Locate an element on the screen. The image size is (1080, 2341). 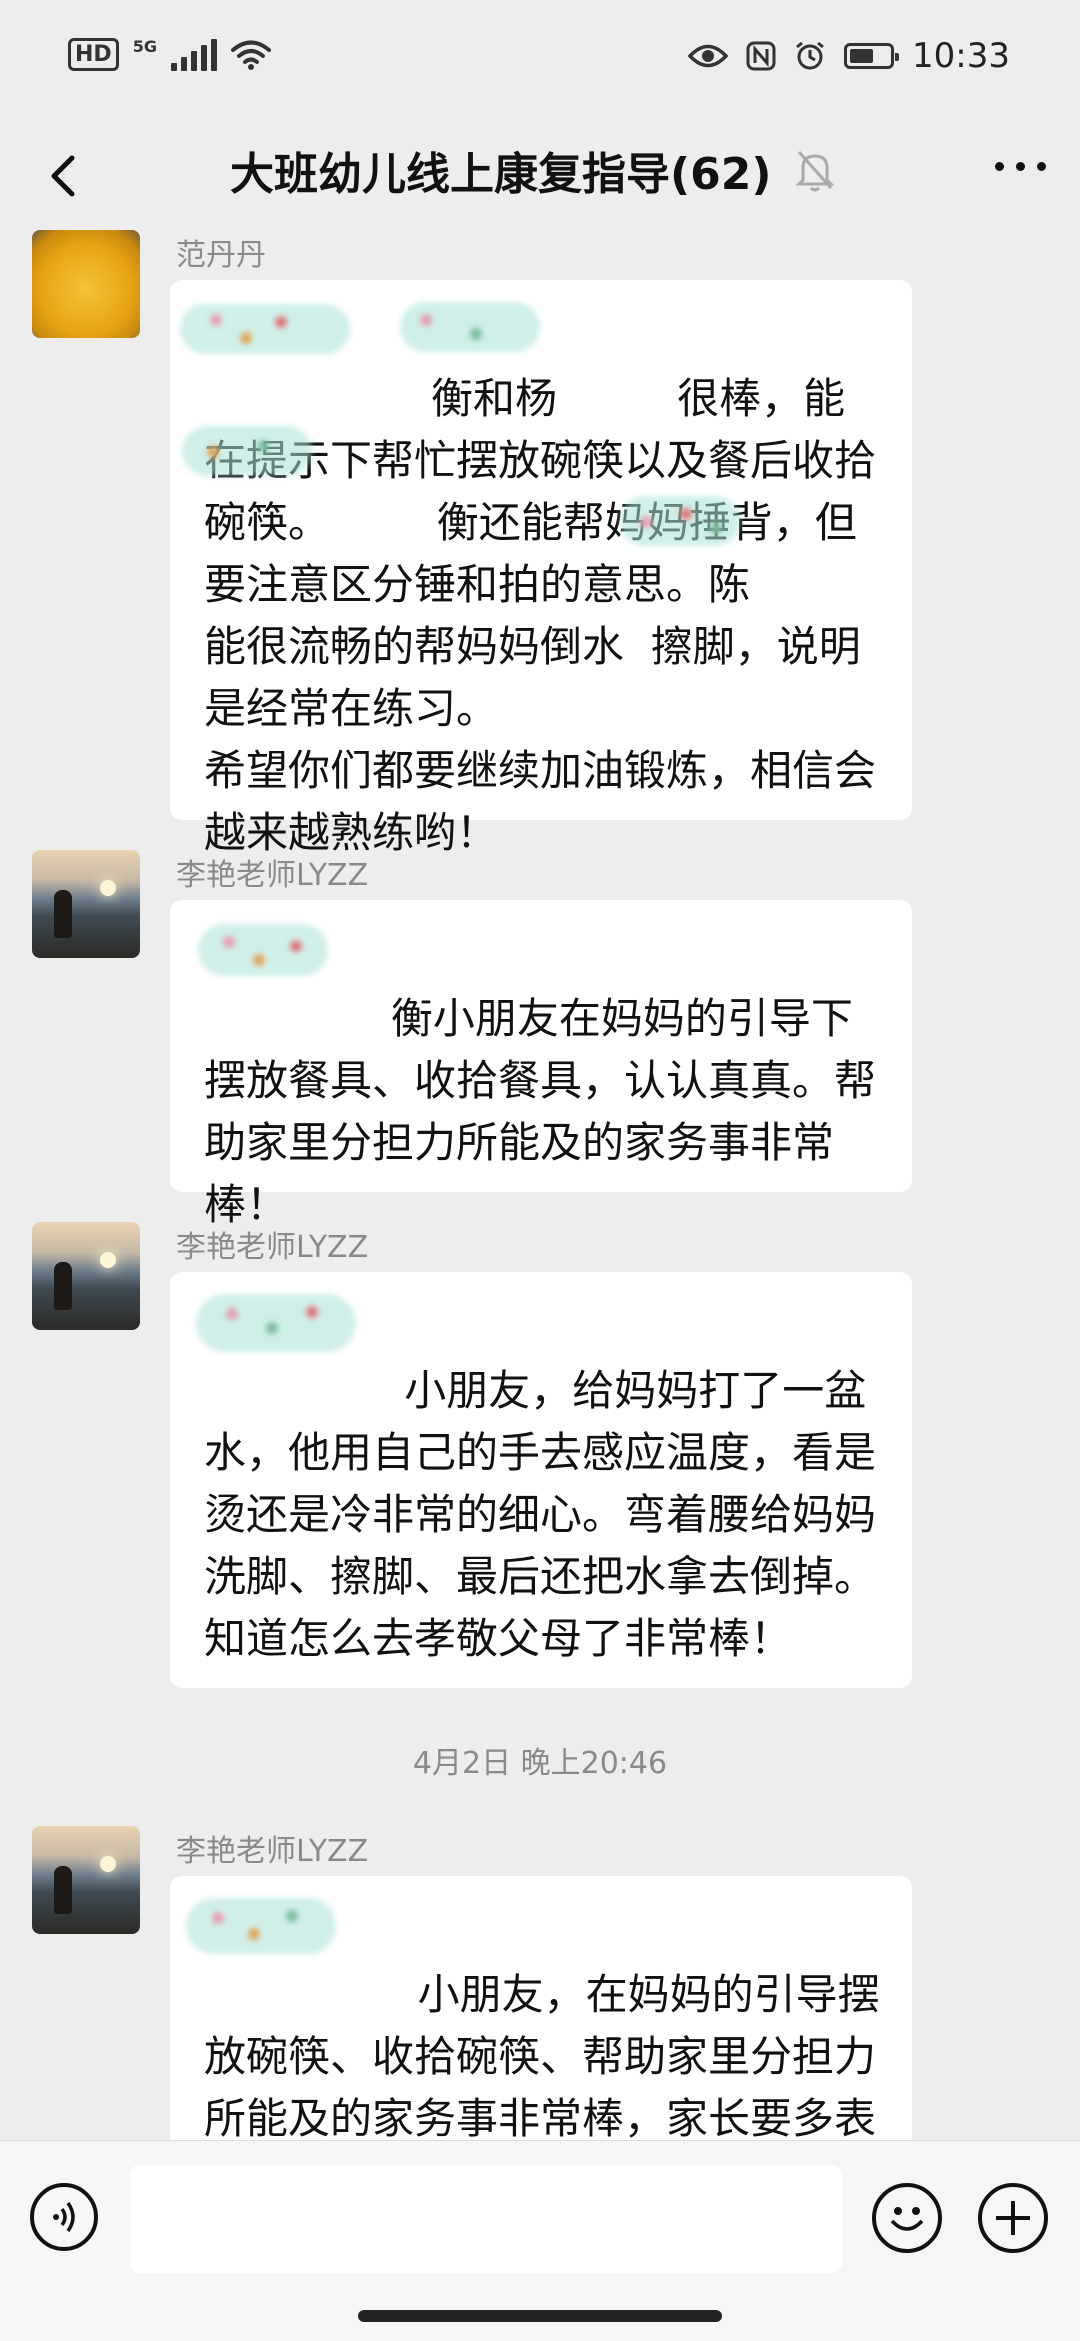
chat-header: 大班幼儿线上康复指导(62) is located at coordinates (540, 175).